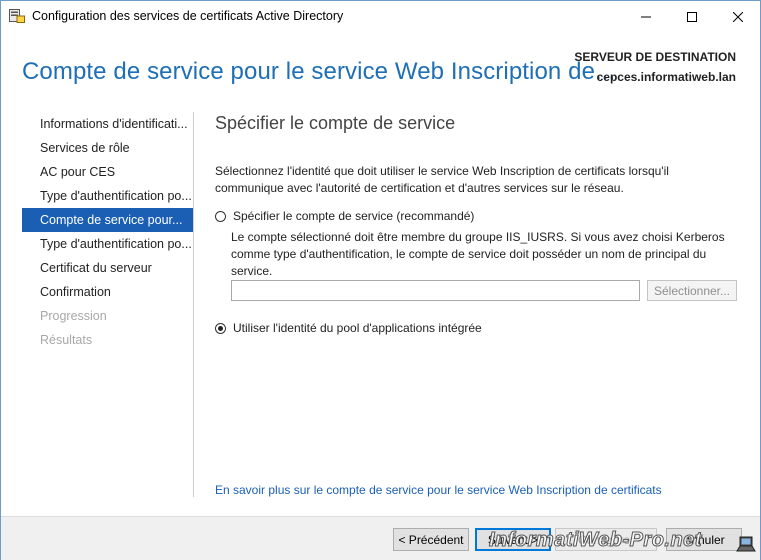 The image size is (761, 560). What do you see at coordinates (746, 544) in the screenshot?
I see `laptop-icon` at bounding box center [746, 544].